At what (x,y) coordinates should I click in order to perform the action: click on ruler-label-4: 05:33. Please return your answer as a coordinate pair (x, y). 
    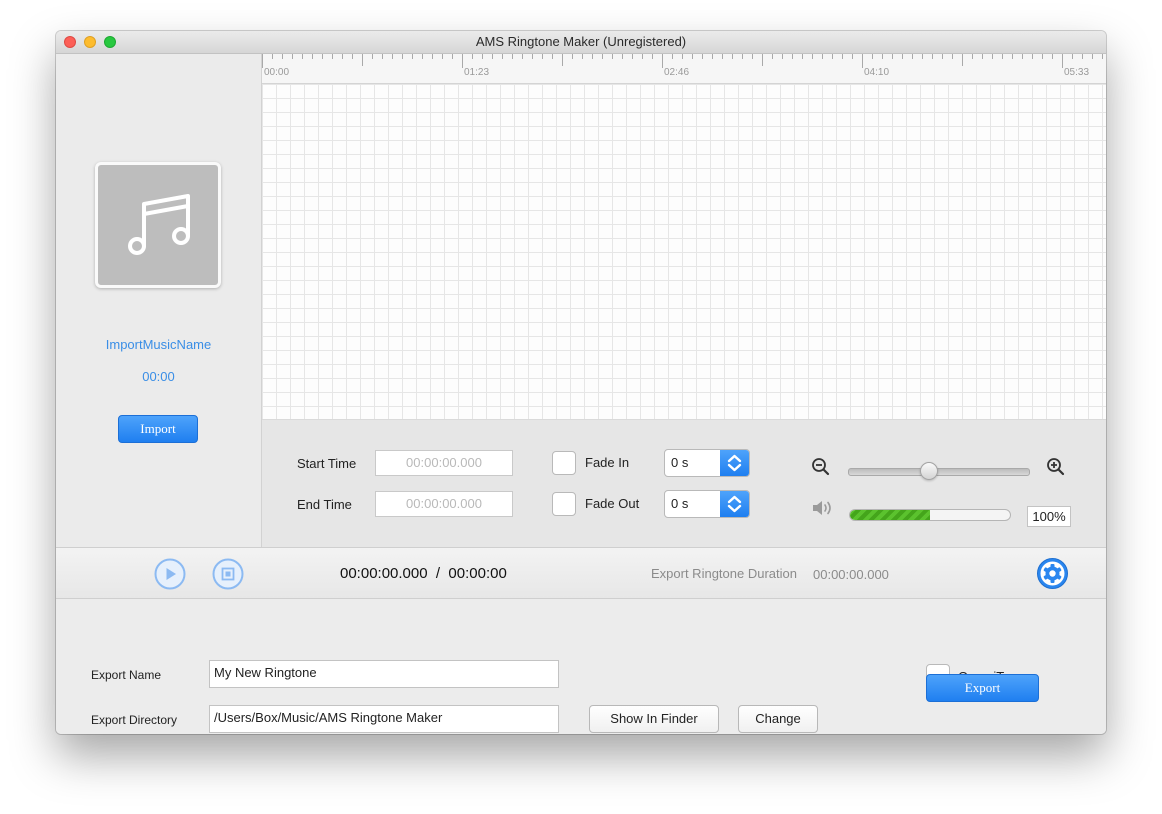
    Looking at the image, I should click on (1077, 72).